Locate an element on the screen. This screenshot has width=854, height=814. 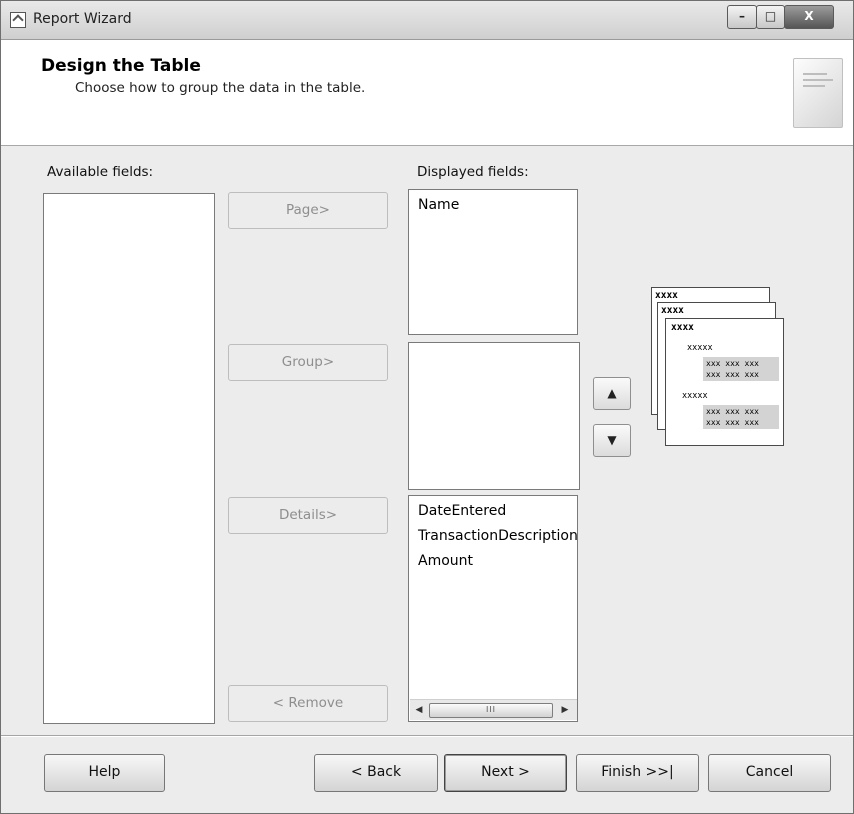
back-button: < Back is located at coordinates (376, 773).